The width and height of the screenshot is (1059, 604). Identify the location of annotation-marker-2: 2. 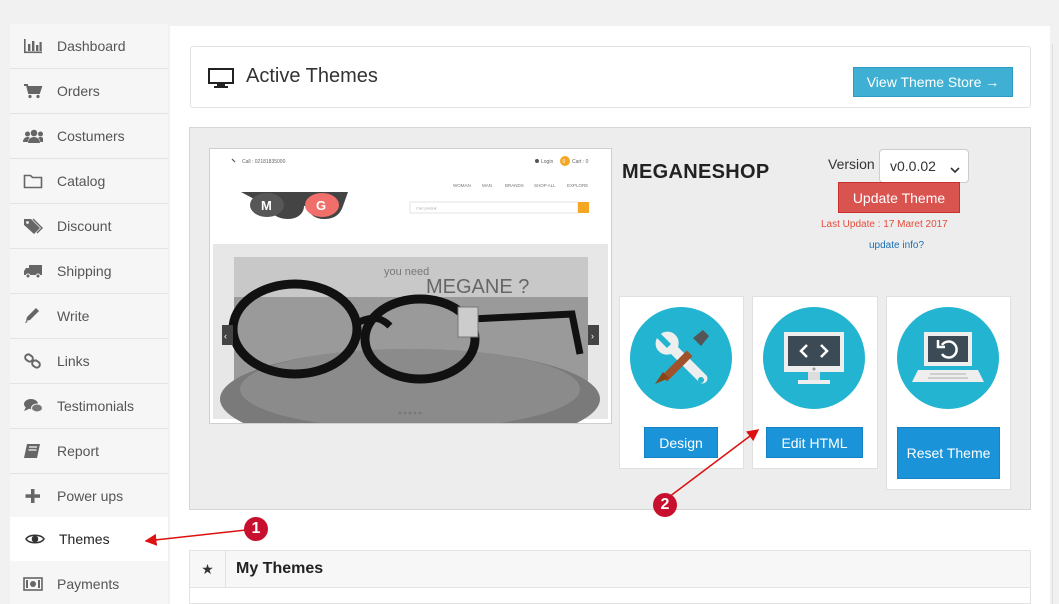
(665, 505).